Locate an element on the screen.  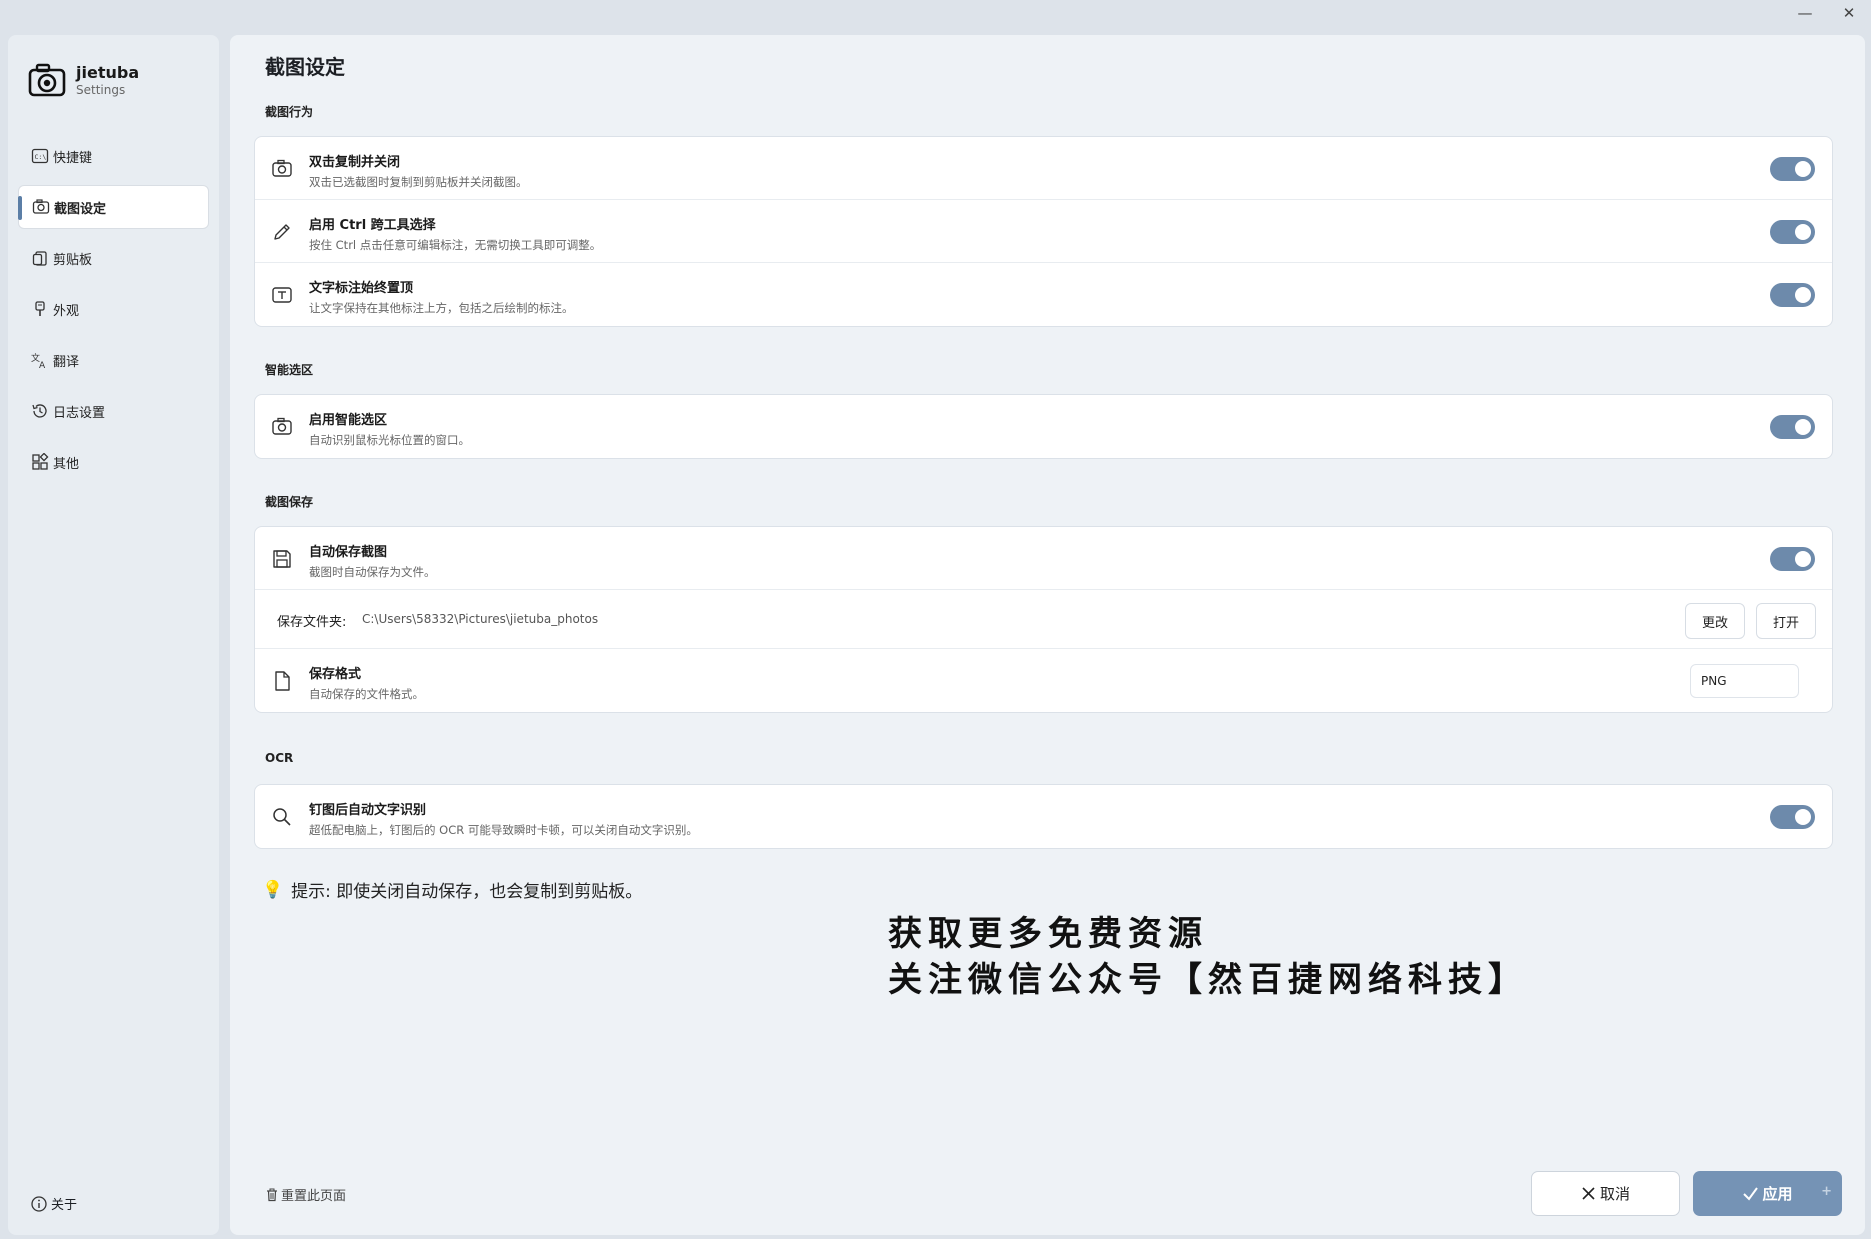
sidebar-nav: C:\ 快捷键 截图设定 剪贴板 外观 文A 翻译 日志设置 其他 is located at coordinates (113, 312).